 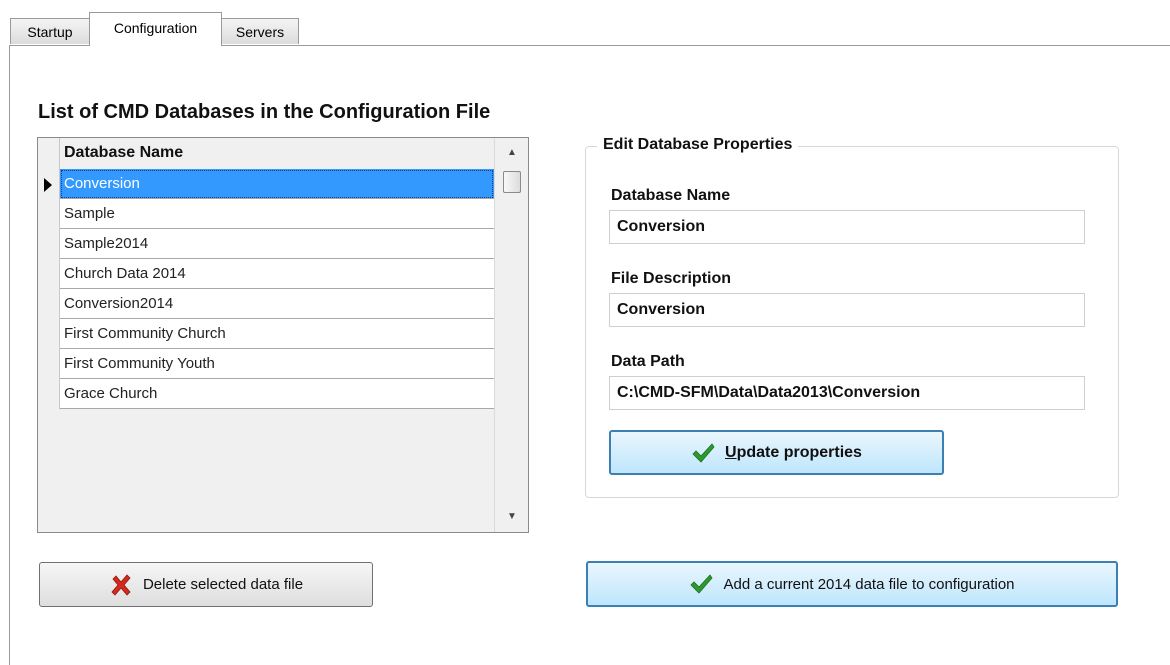 I want to click on tab-servers: Servers, so click(x=260, y=31).